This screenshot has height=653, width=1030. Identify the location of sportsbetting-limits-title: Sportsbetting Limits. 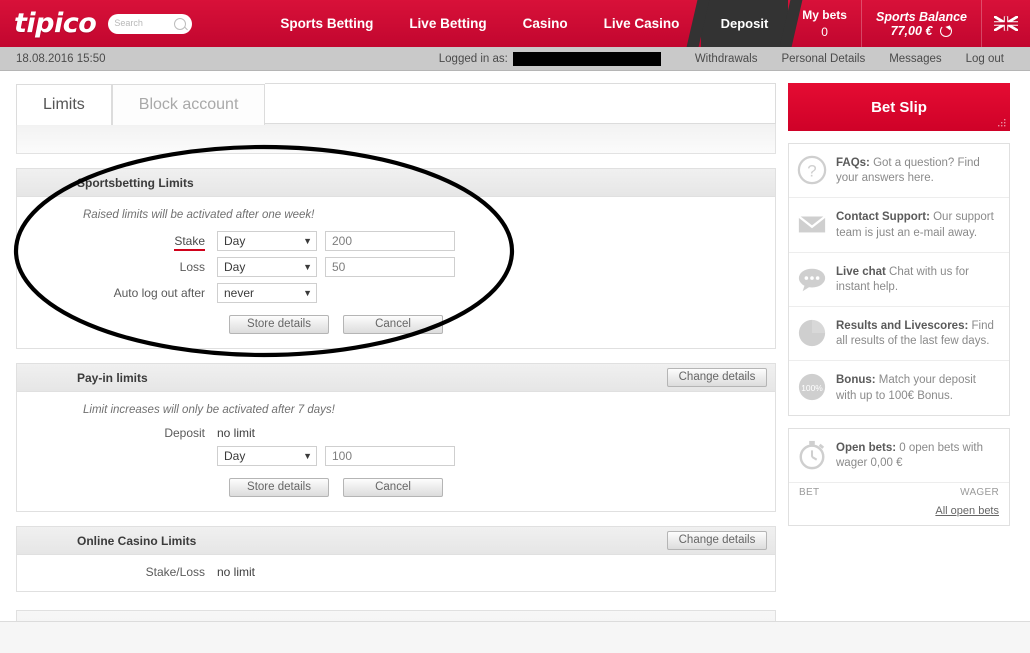
(135, 182).